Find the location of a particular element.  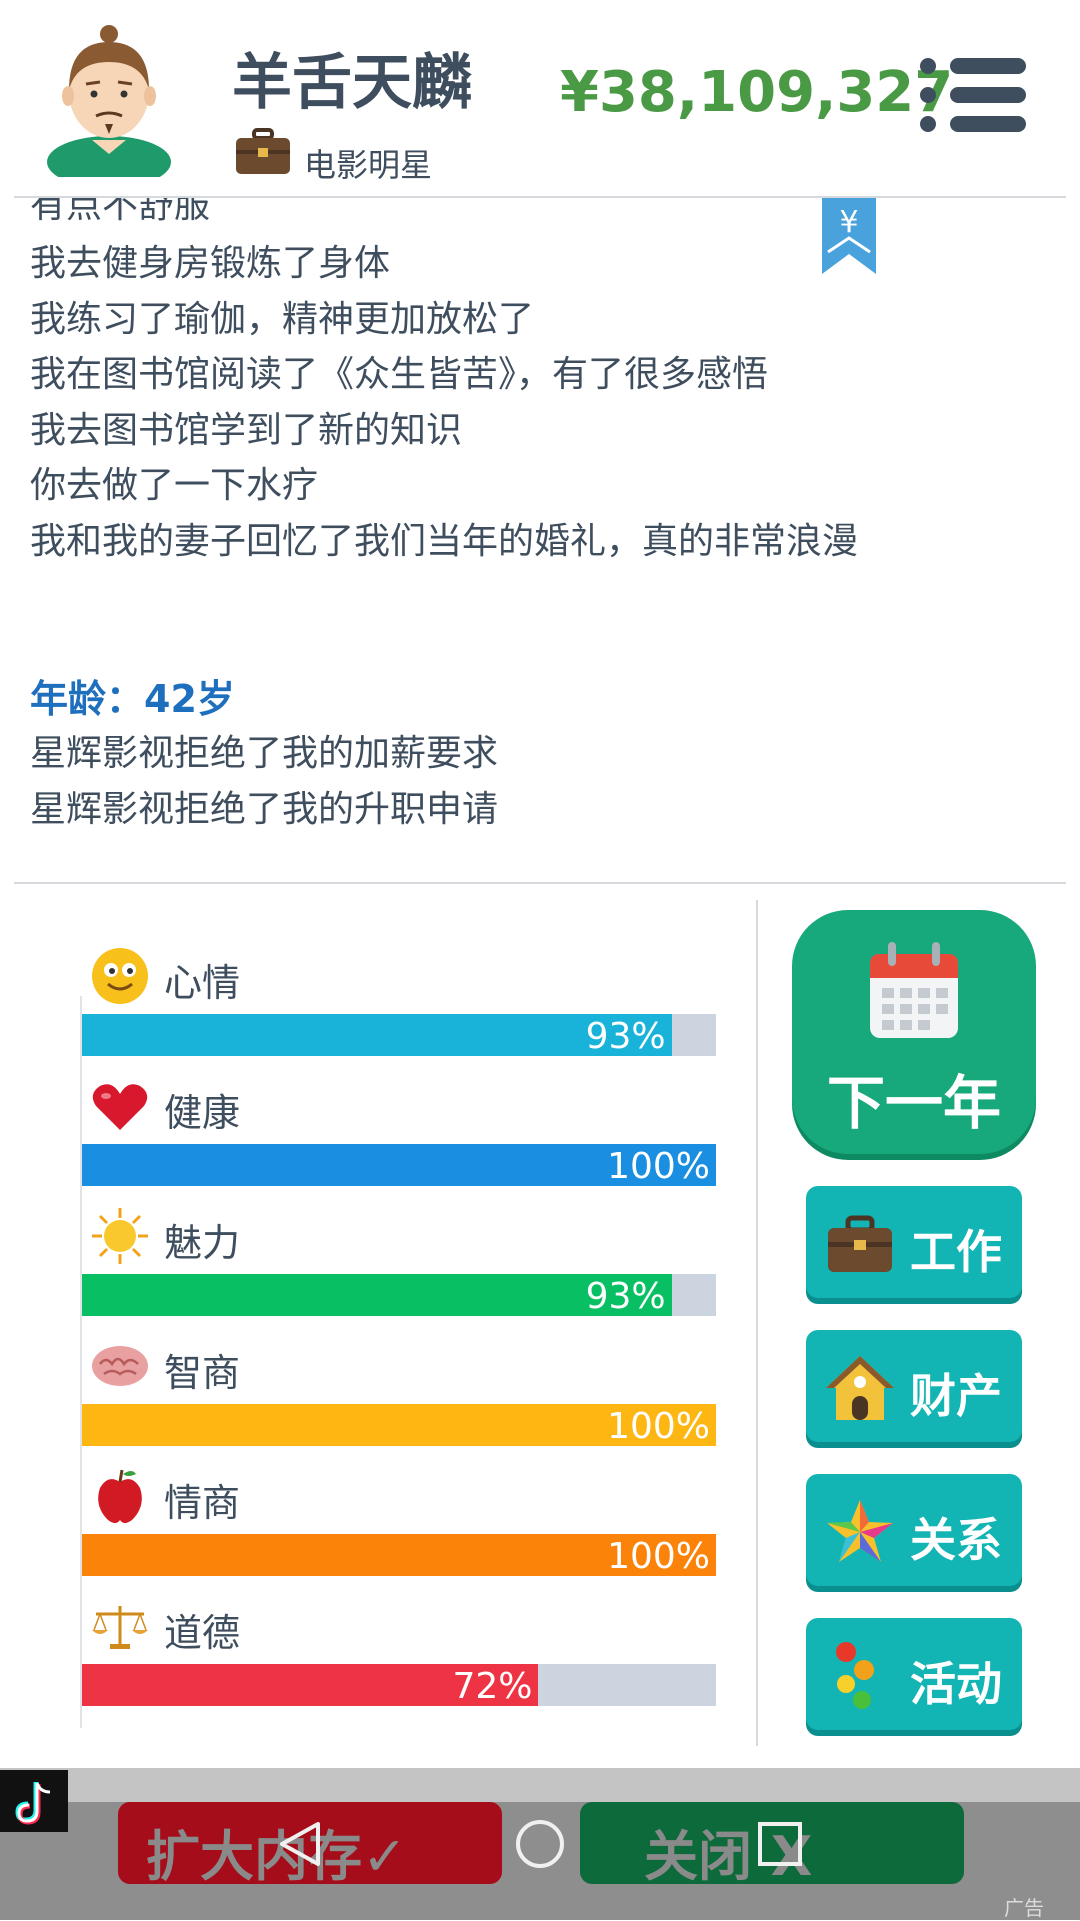

calendar-icon is located at coordinates (914, 990).